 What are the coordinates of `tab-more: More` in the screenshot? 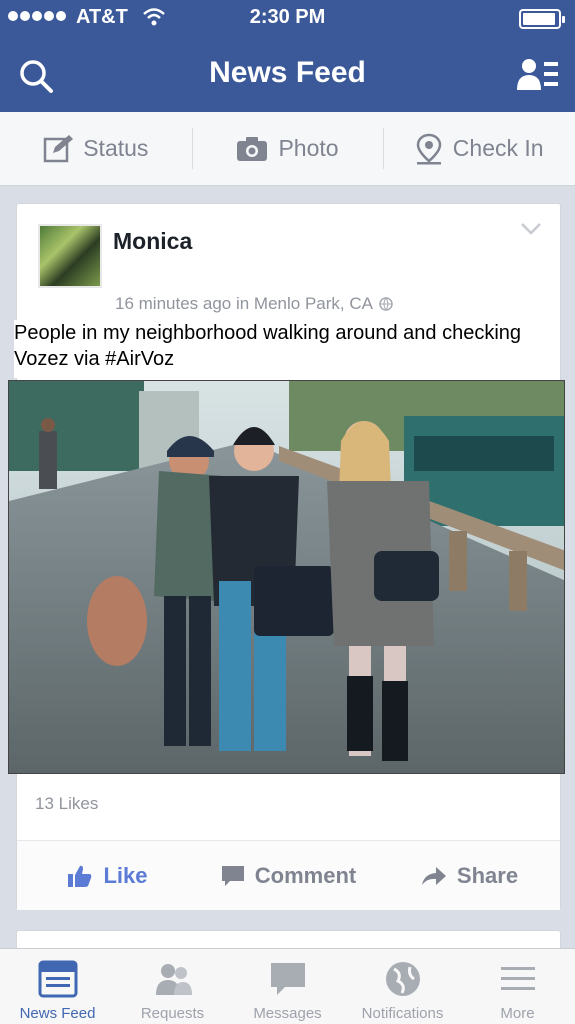 It's located at (517, 986).